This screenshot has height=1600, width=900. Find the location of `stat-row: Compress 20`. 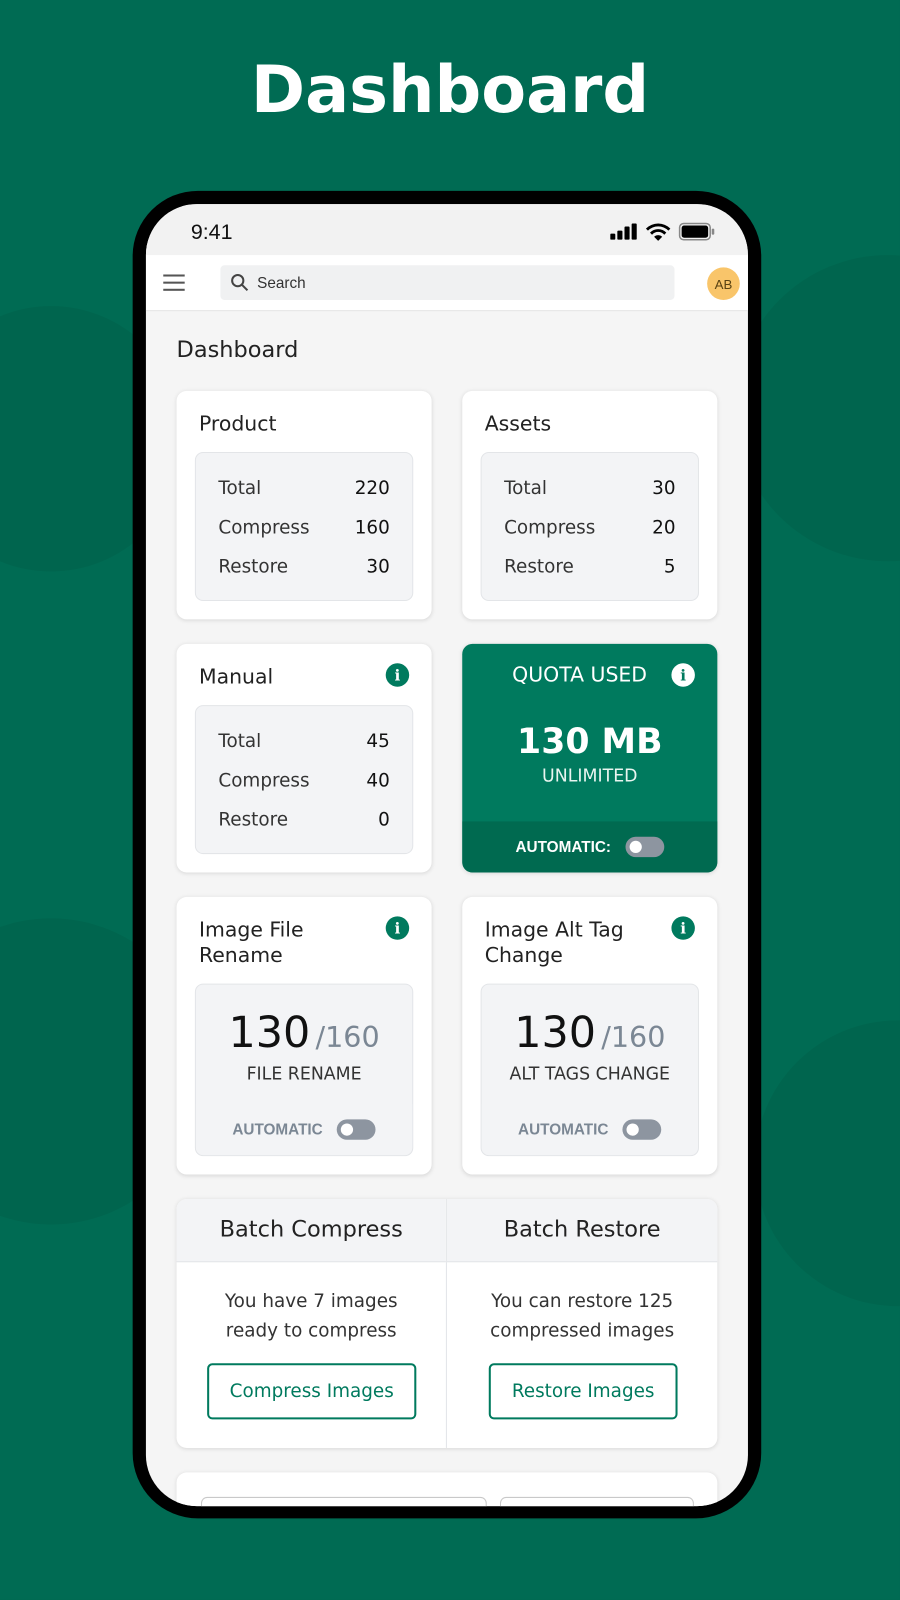

stat-row: Compress 20 is located at coordinates (589, 527).